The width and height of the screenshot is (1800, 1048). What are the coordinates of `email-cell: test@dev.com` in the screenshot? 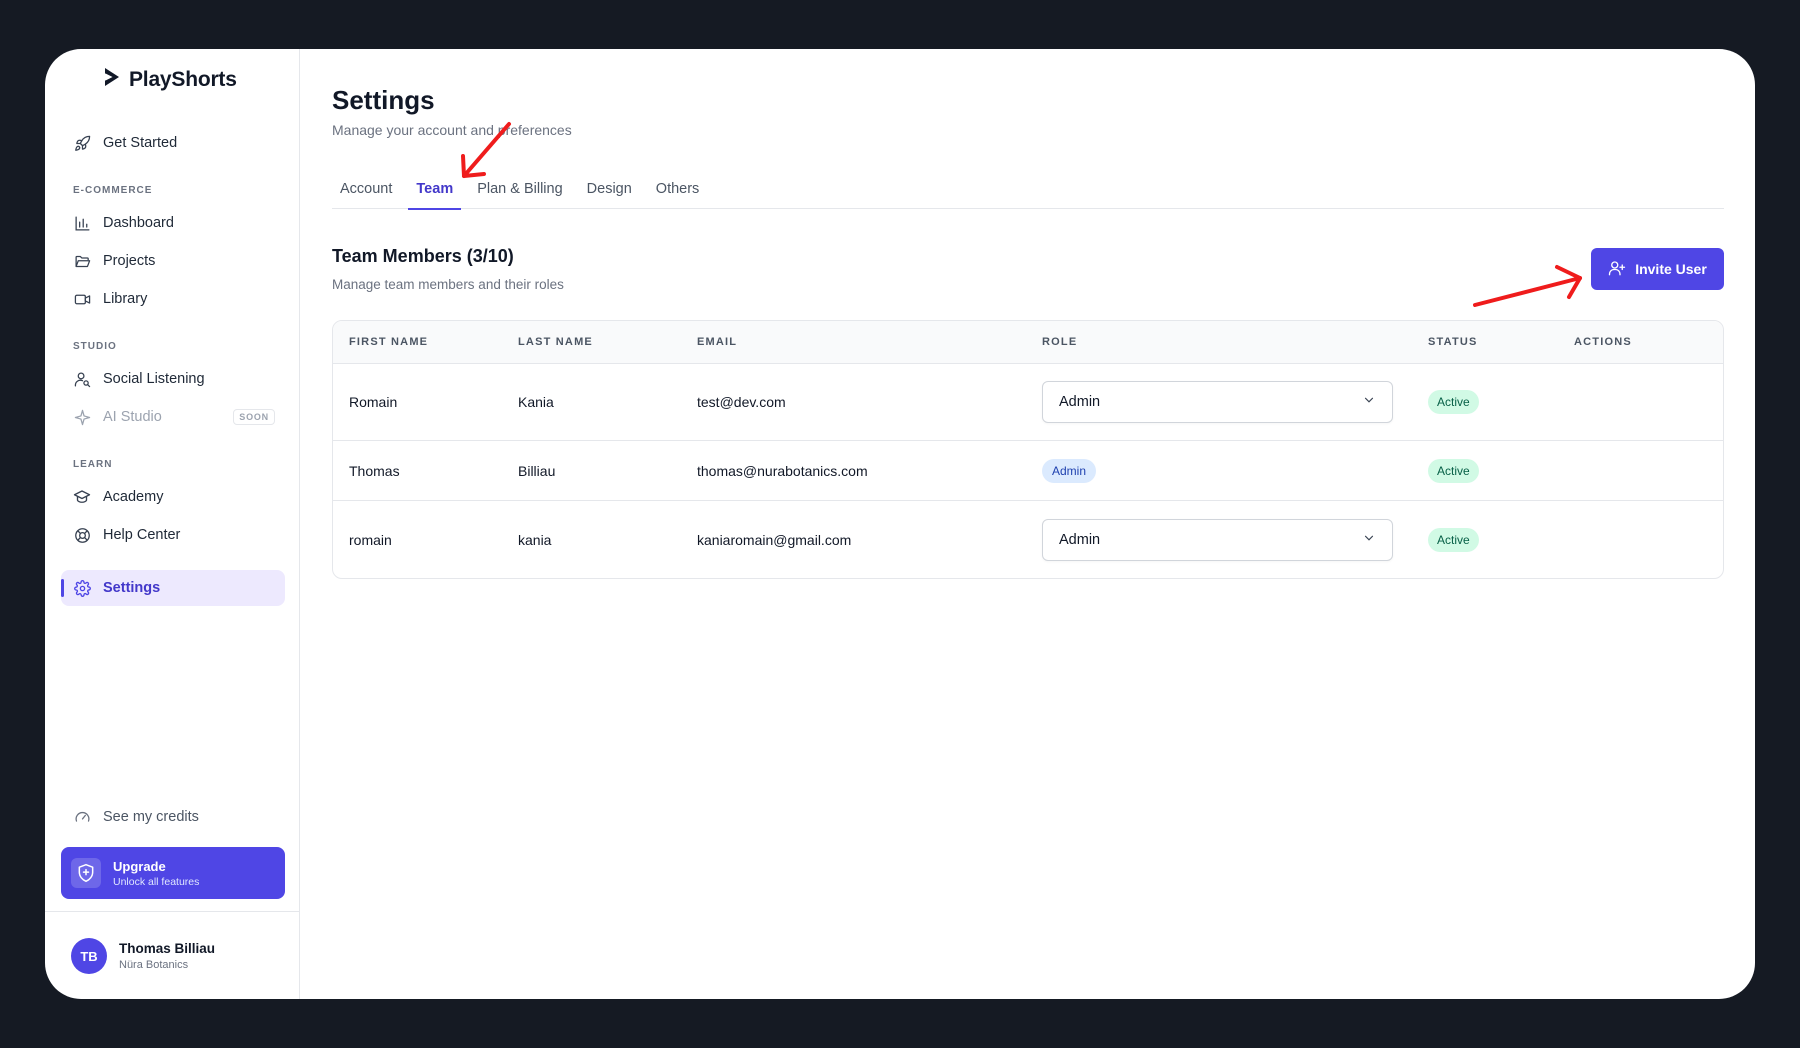 It's located at (741, 402).